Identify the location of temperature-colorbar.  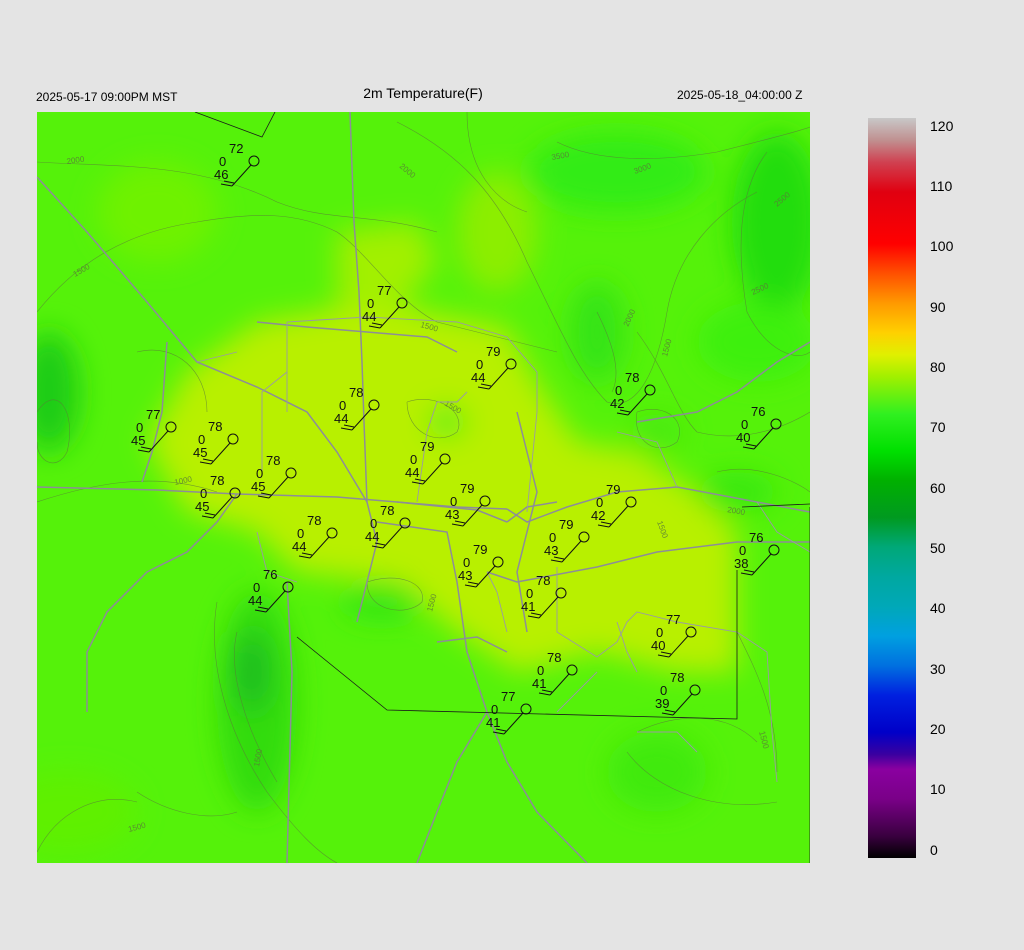
(892, 488).